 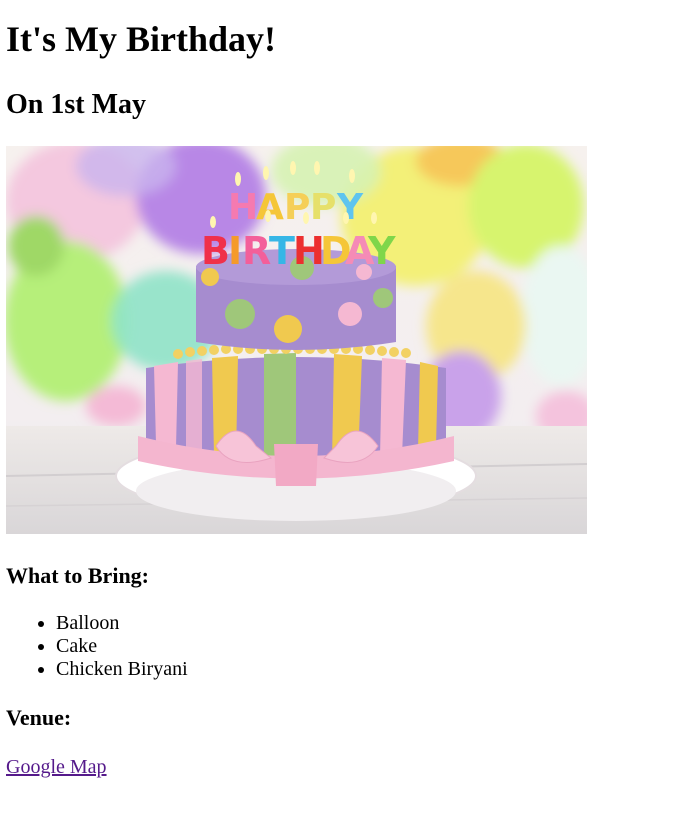 What do you see at coordinates (323, 207) in the screenshot?
I see `svg-text: P` at bounding box center [323, 207].